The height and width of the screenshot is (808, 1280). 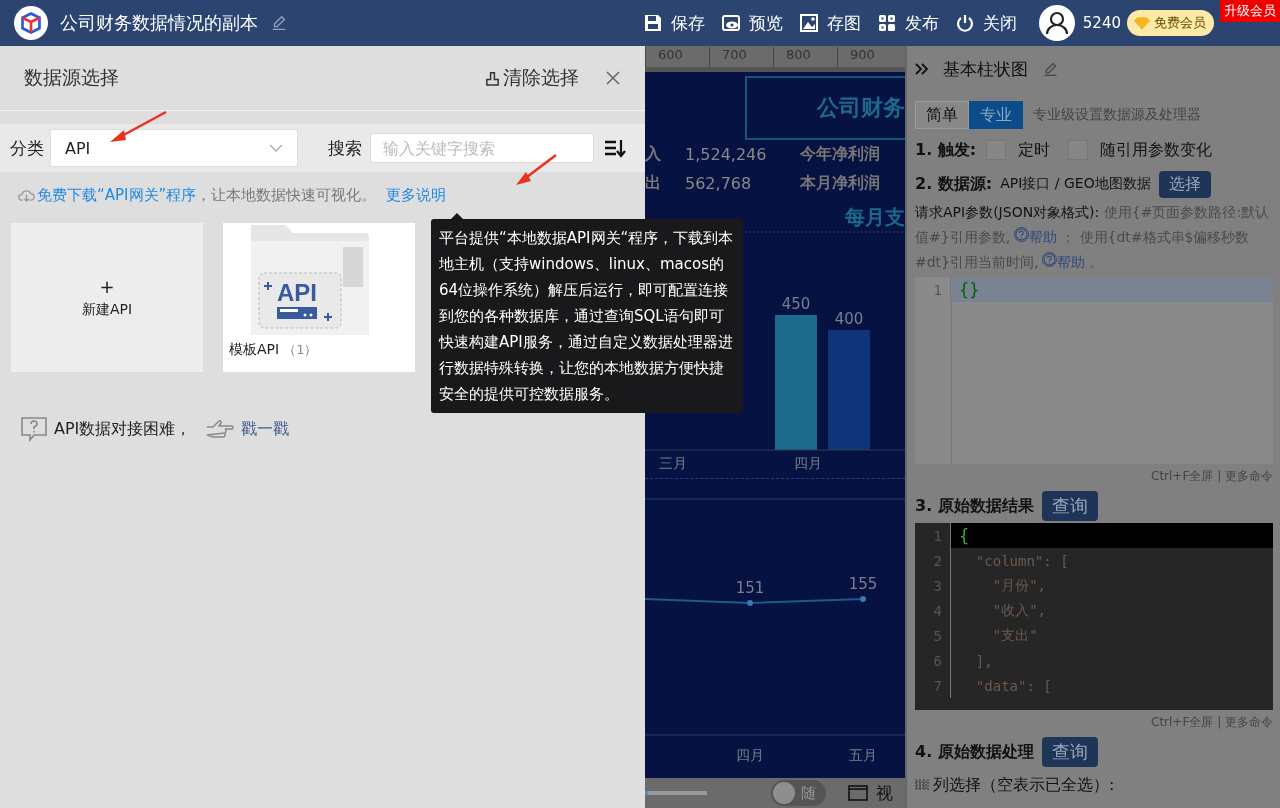 What do you see at coordinates (858, 793) in the screenshot?
I see `window-icon` at bounding box center [858, 793].